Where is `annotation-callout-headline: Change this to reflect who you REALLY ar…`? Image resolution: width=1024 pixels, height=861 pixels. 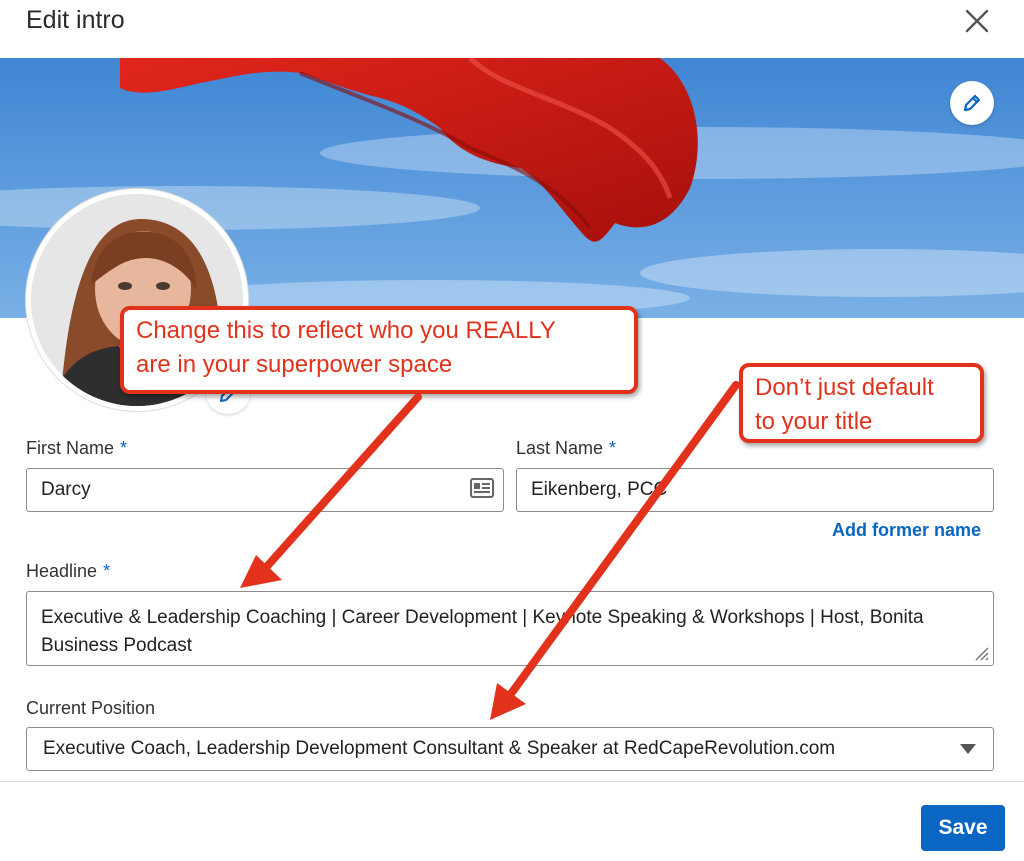 annotation-callout-headline: Change this to reflect who you REALLY ar… is located at coordinates (379, 350).